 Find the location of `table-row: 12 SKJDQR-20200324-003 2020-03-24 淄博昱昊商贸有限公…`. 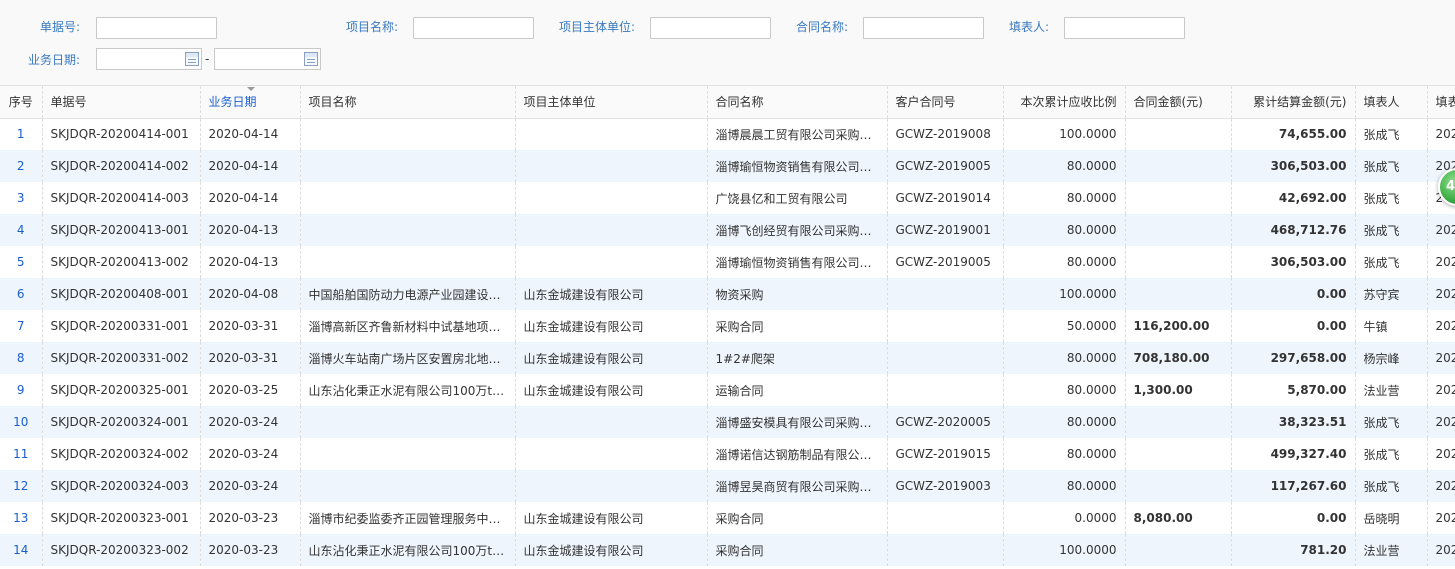

table-row: 12 SKJDQR-20200324-003 2020-03-24 淄博昱昊商贸有限公… is located at coordinates (727, 486).